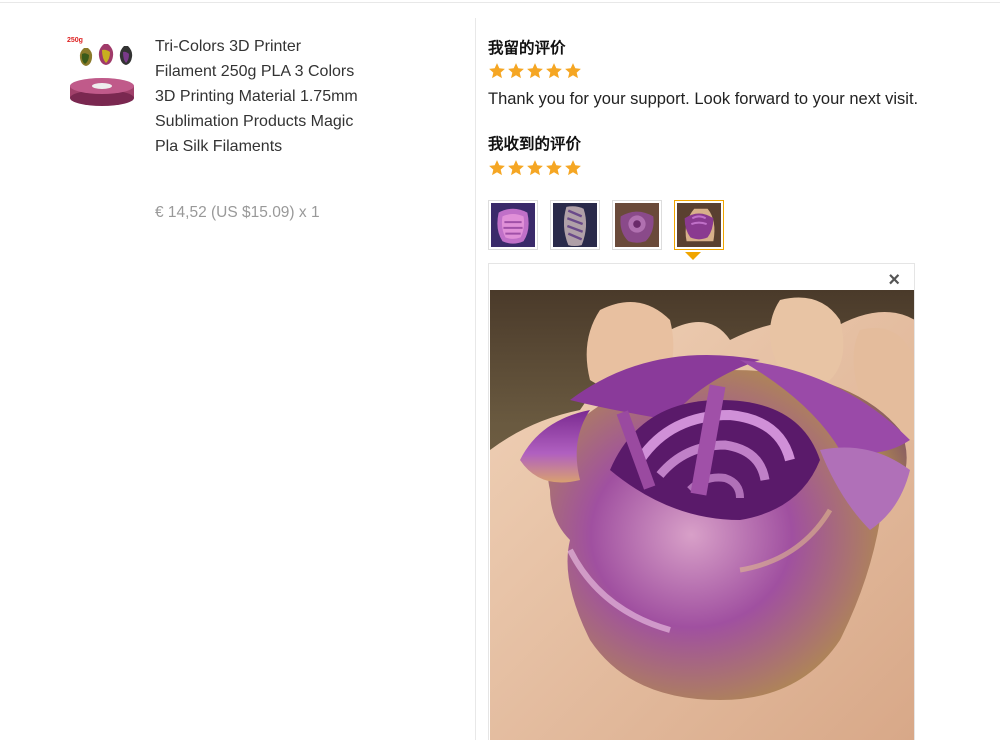  What do you see at coordinates (500, 2) in the screenshot?
I see `top-divider` at bounding box center [500, 2].